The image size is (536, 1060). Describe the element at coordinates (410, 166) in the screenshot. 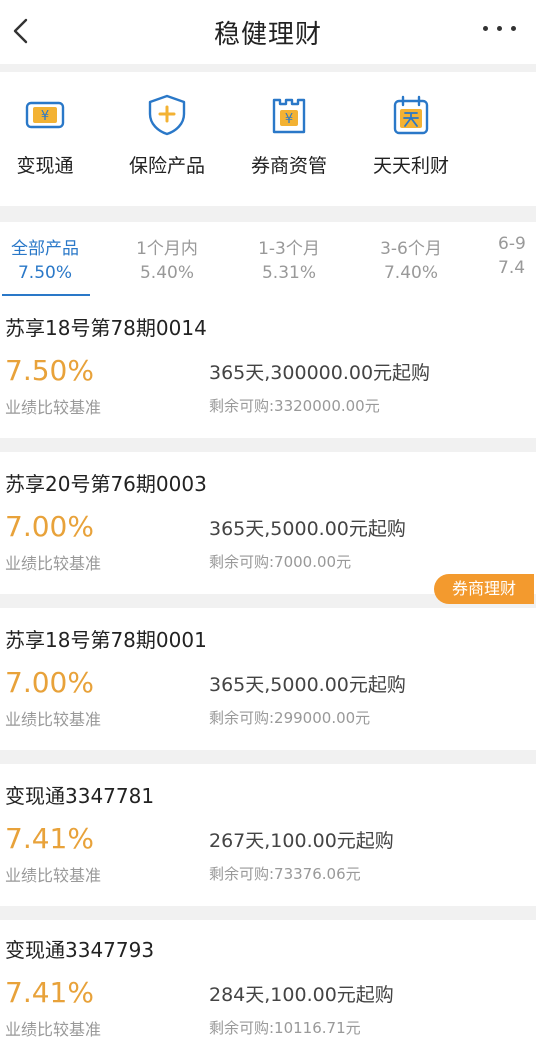

I see `quick-link-label: 天天利财` at that location.